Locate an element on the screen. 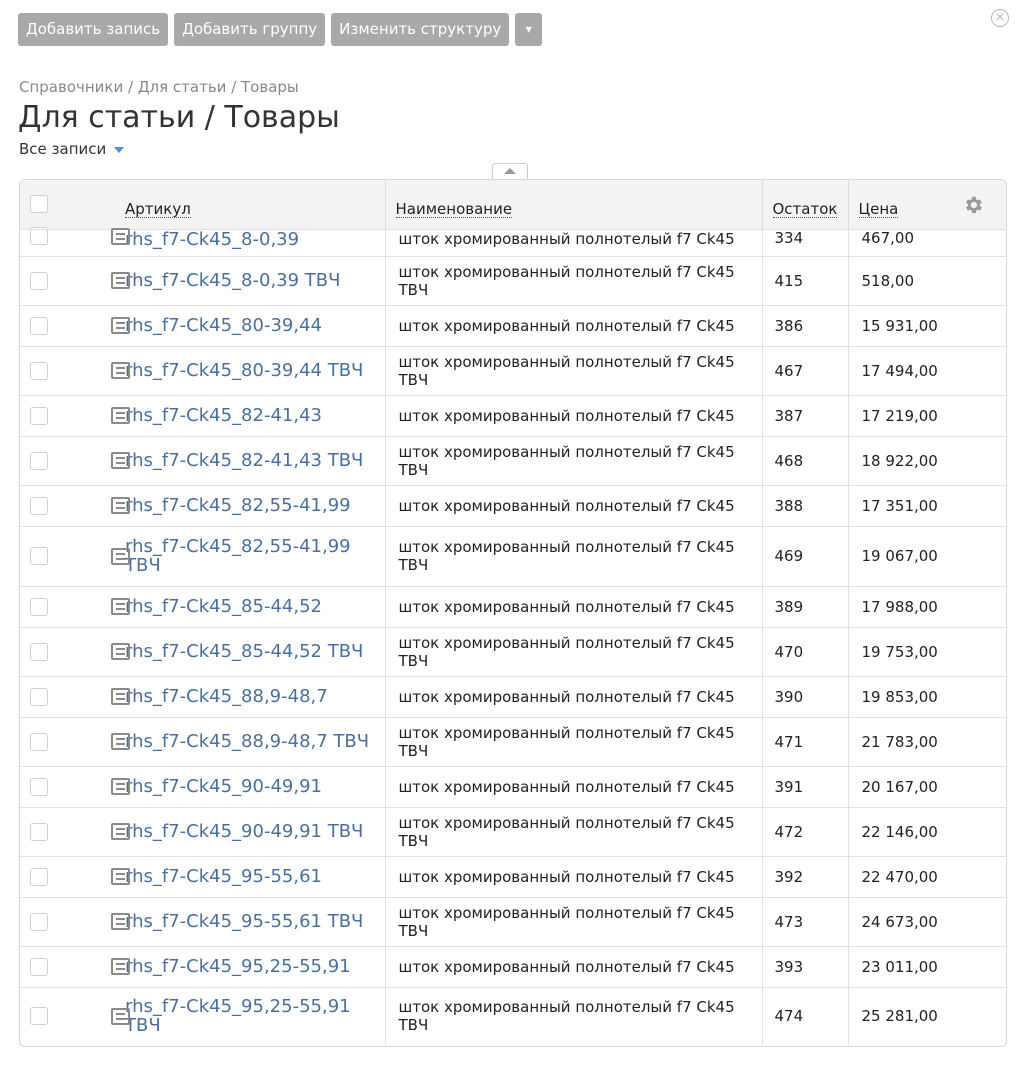 The width and height of the screenshot is (1024, 1071). records-filter-dropdown: Все записи is located at coordinates (72, 149).